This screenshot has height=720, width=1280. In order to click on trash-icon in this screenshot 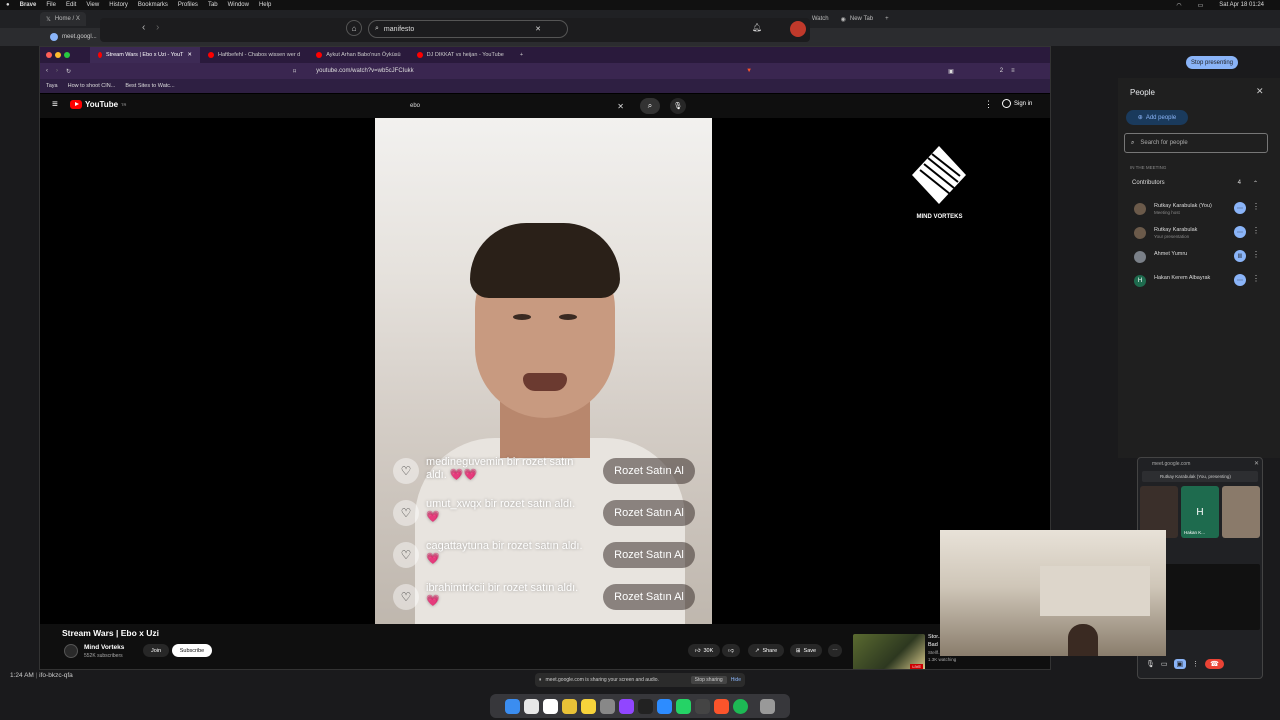, I will do `click(767, 706)`.